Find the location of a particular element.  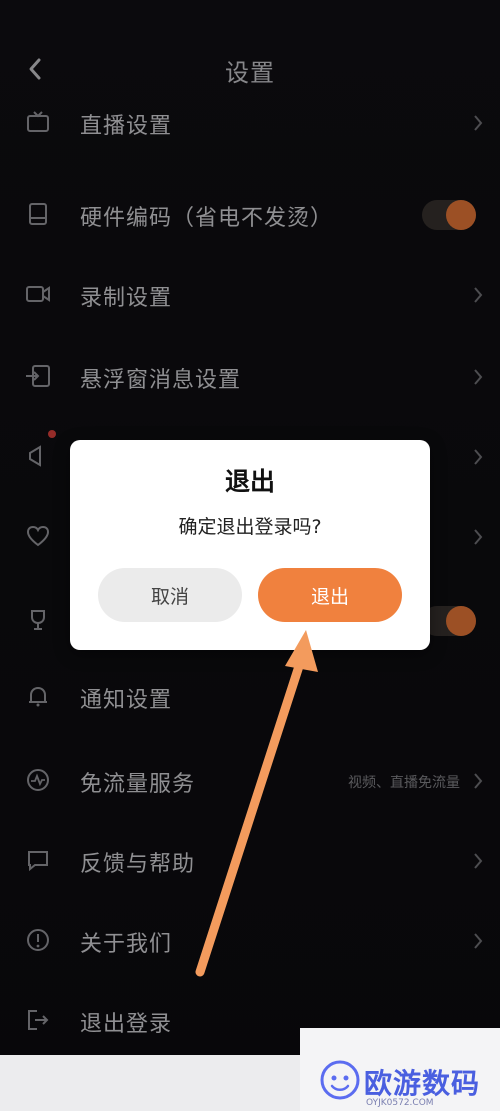

watermark-logo-icon is located at coordinates (340, 1080).